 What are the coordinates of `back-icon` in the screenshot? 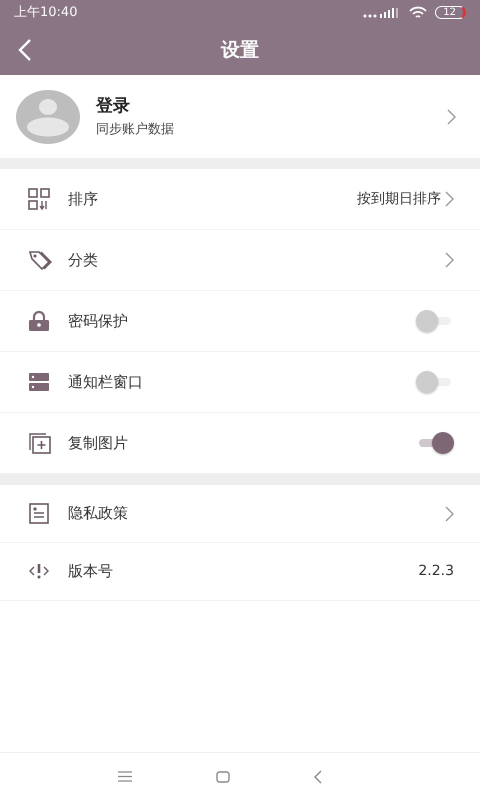 It's located at (318, 777).